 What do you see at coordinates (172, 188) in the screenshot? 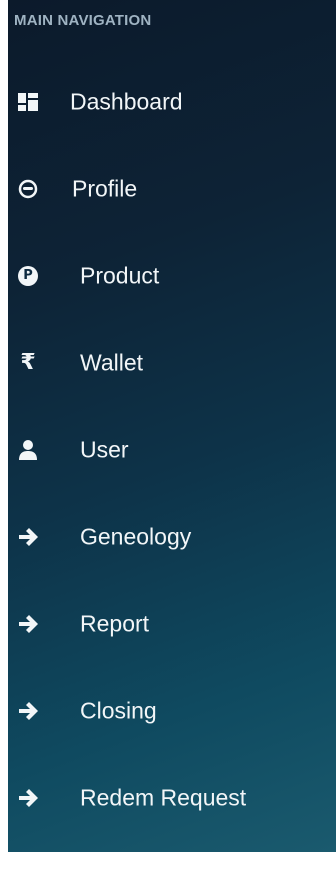
I see `sidebar-item-profile: Profile` at bounding box center [172, 188].